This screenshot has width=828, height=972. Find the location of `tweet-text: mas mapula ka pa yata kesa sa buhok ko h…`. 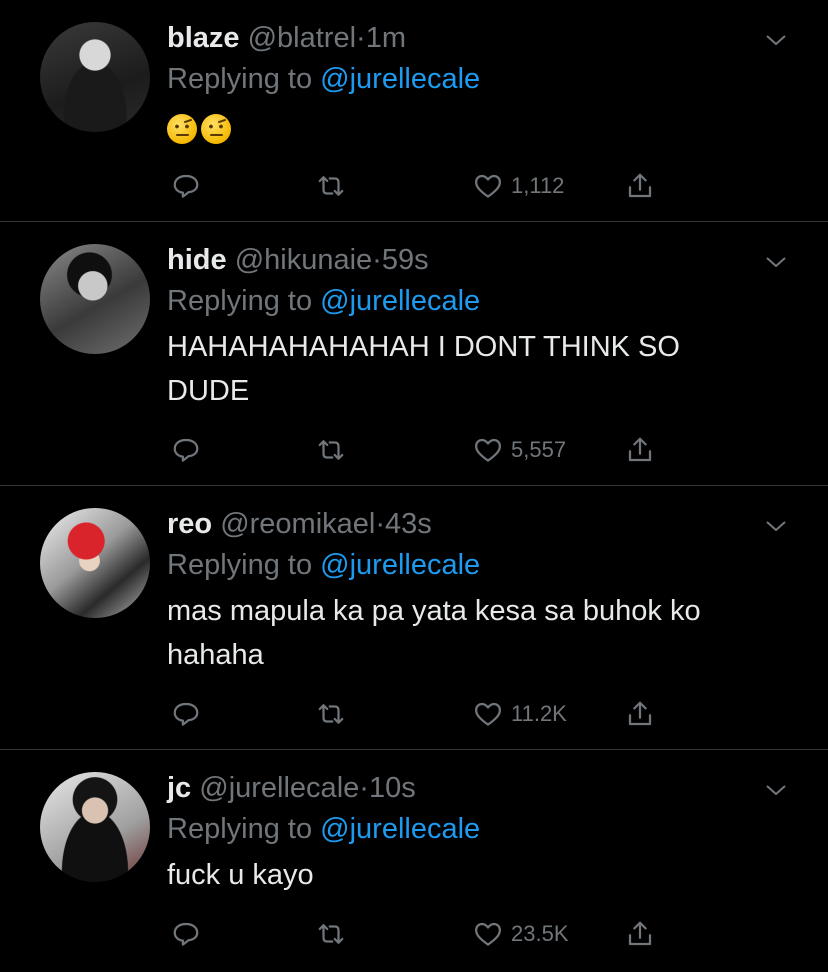

tweet-text: mas mapula ka pa yata kesa sa buhok ko h… is located at coordinates (482, 633).